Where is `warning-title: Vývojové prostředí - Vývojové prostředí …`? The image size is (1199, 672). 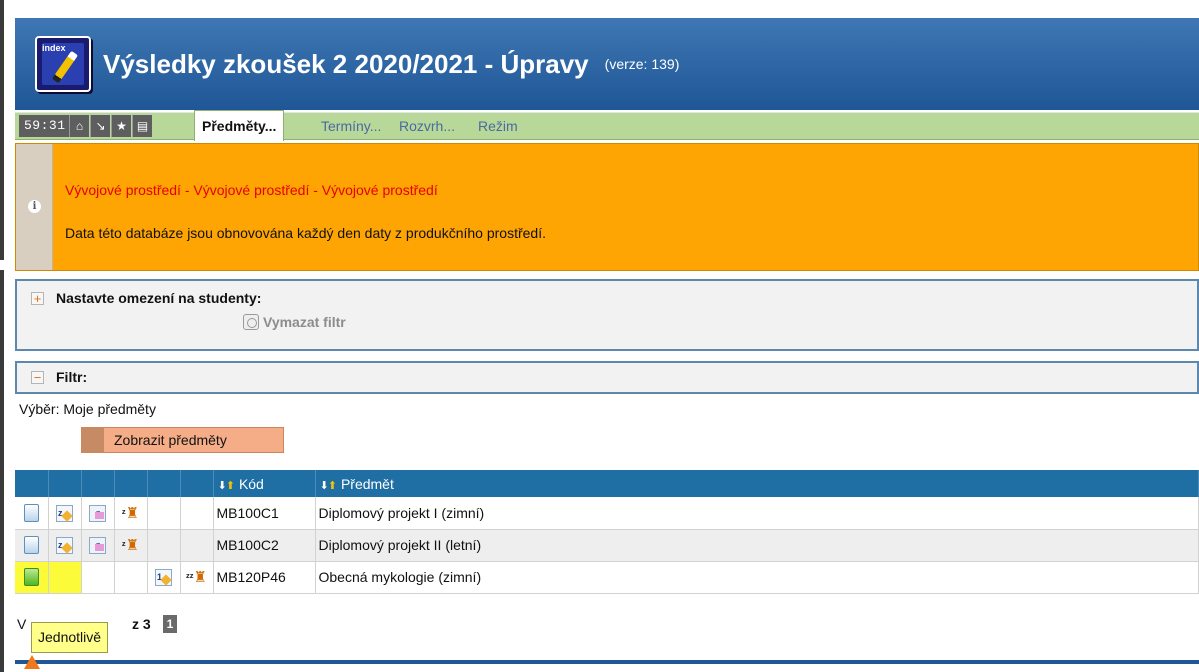
warning-title: Vývojové prostředí - Vývojové prostředí … is located at coordinates (251, 190).